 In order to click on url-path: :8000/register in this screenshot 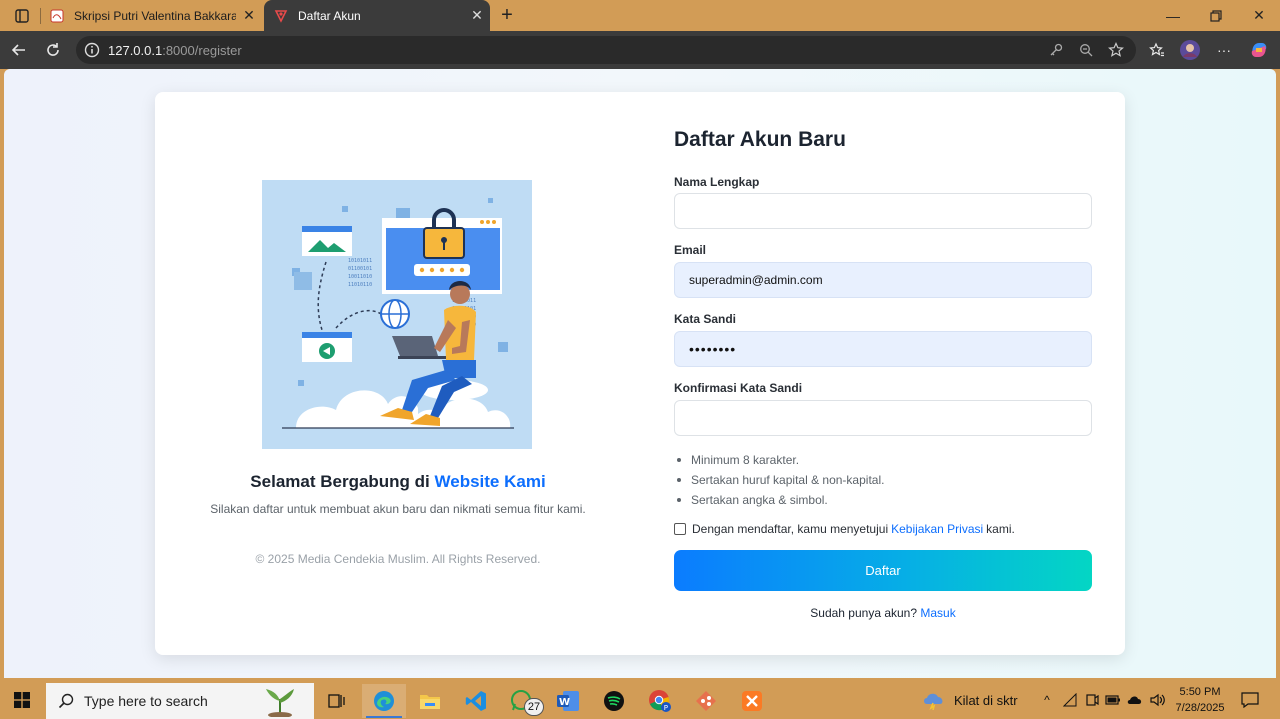, I will do `click(202, 50)`.